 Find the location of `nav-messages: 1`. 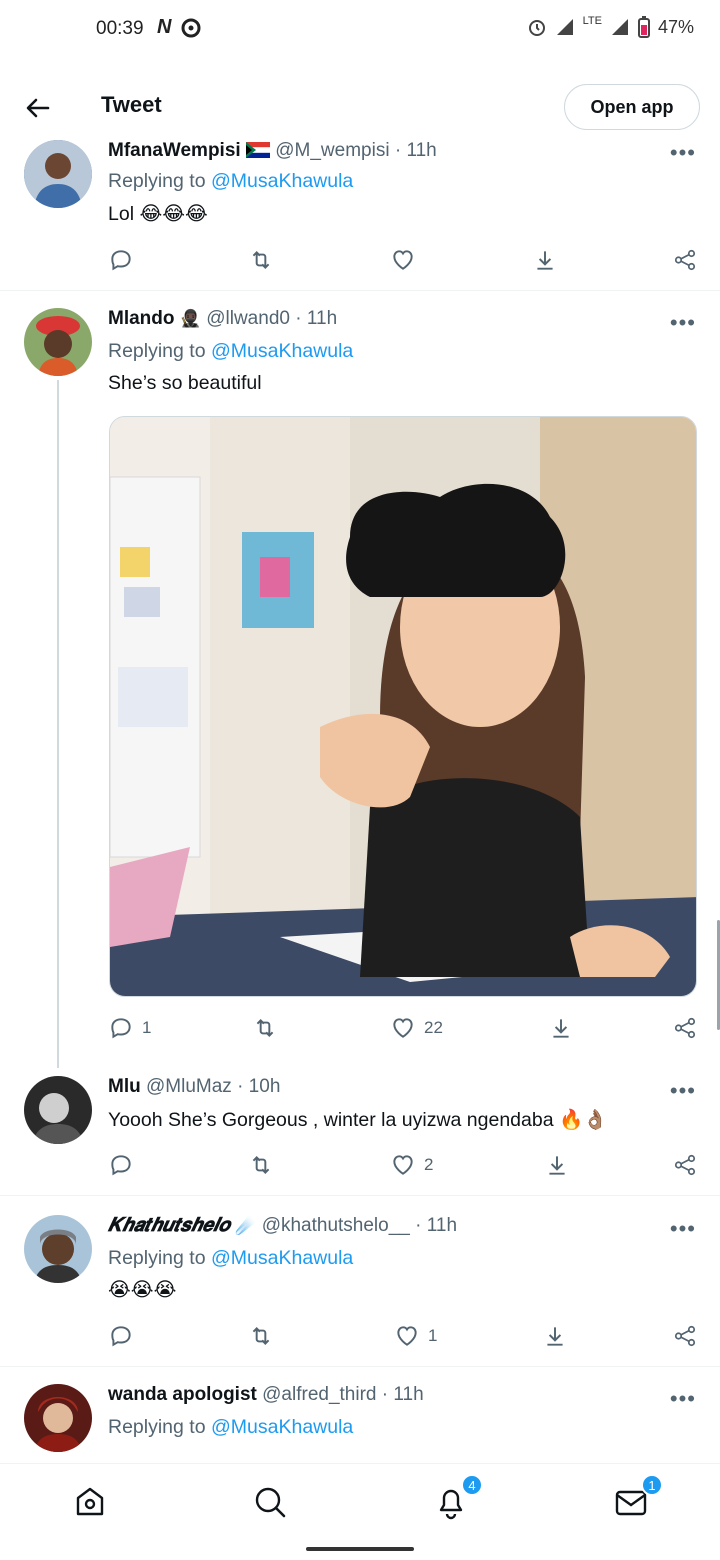

nav-messages: 1 is located at coordinates (637, 1498).